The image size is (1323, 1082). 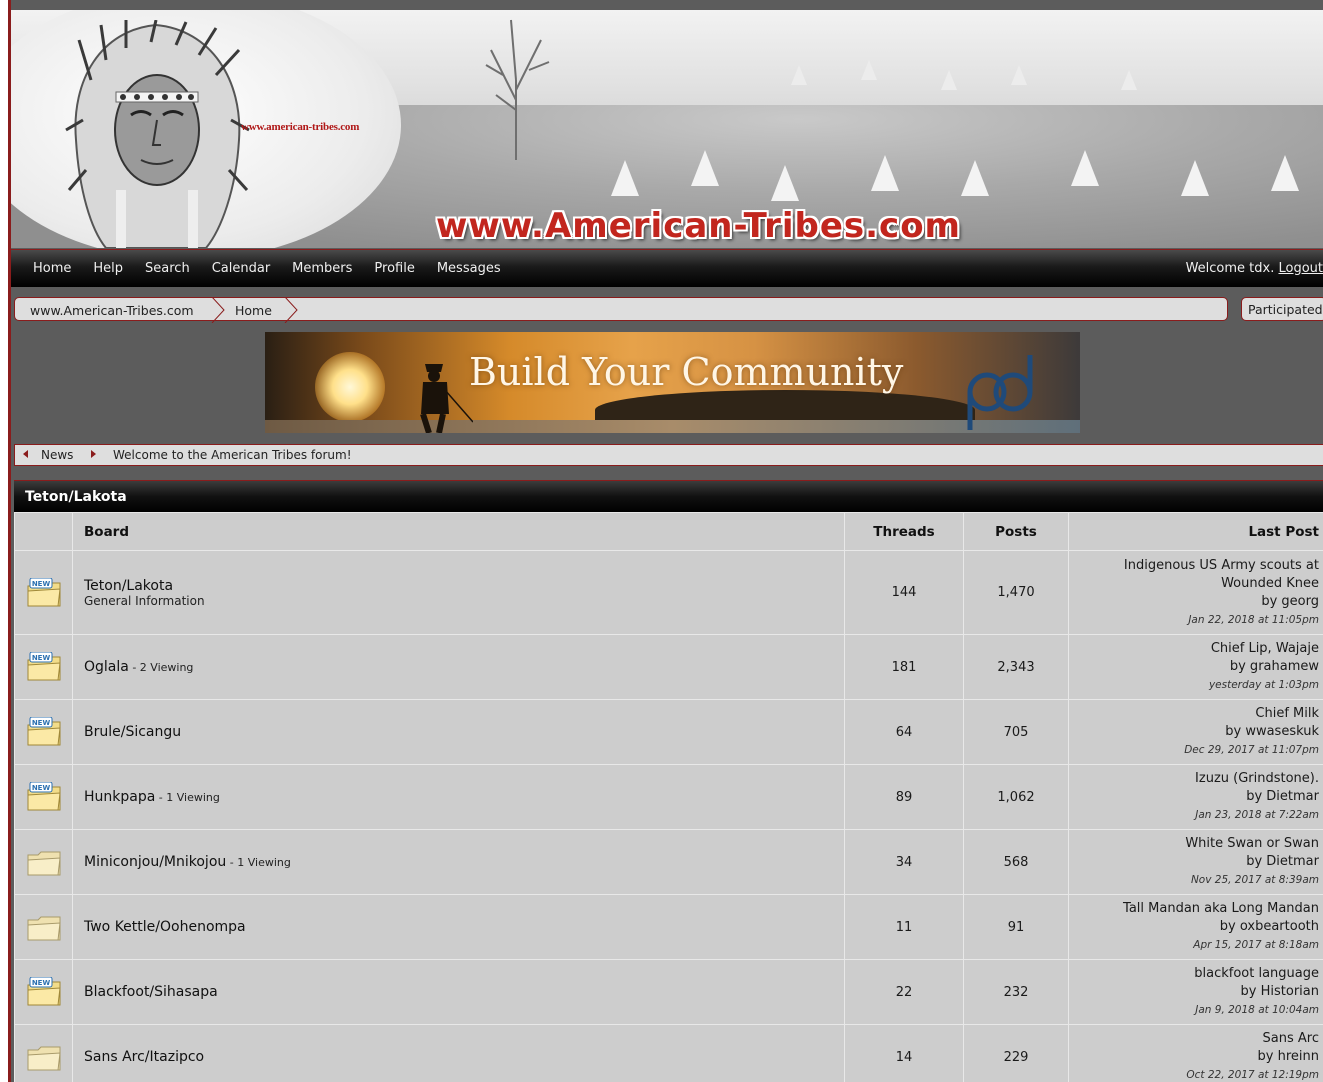 What do you see at coordinates (144, 1057) in the screenshot?
I see `board-name-link: Sans Arc/Itazipco` at bounding box center [144, 1057].